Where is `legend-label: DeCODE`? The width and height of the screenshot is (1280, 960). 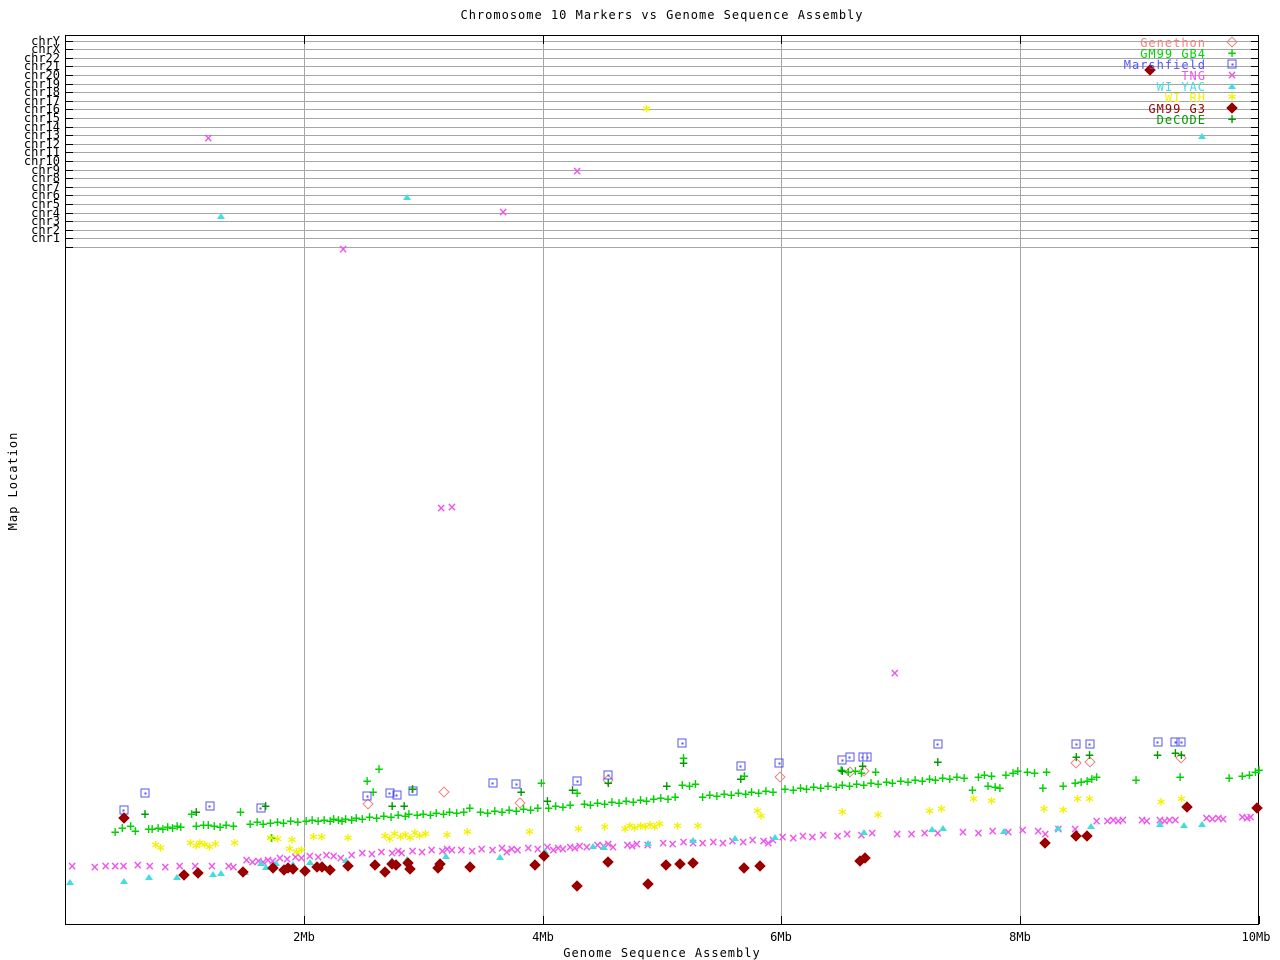 legend-label: DeCODE is located at coordinates (1181, 120).